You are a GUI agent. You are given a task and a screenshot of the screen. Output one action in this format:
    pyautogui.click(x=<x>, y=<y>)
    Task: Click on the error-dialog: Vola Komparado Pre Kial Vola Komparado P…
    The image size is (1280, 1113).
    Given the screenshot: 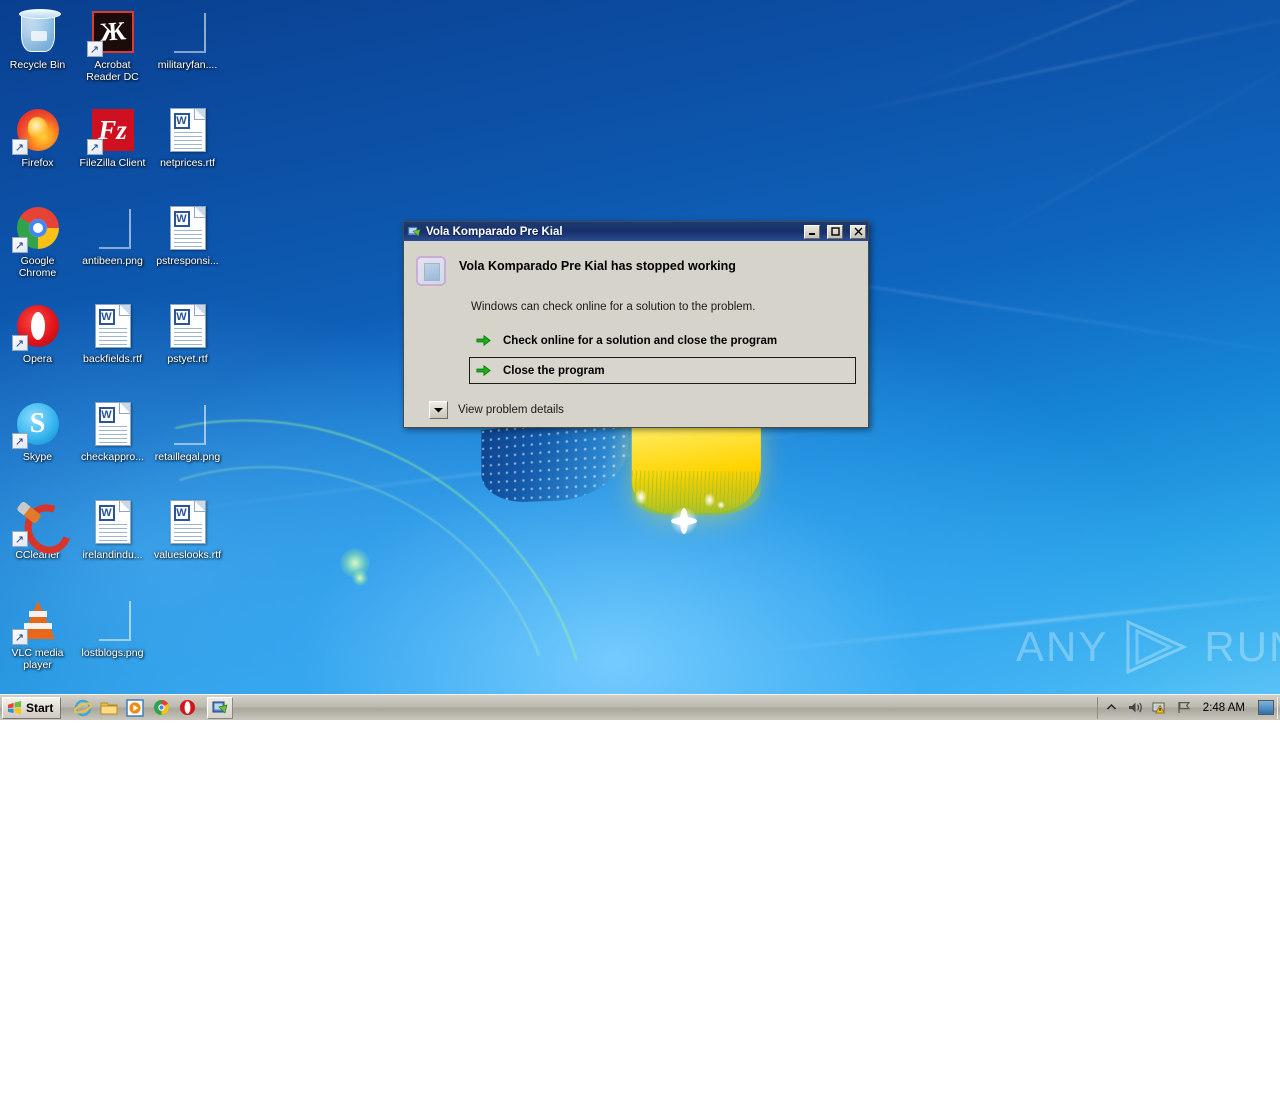 What is the action you would take?
    pyautogui.click(x=636, y=324)
    